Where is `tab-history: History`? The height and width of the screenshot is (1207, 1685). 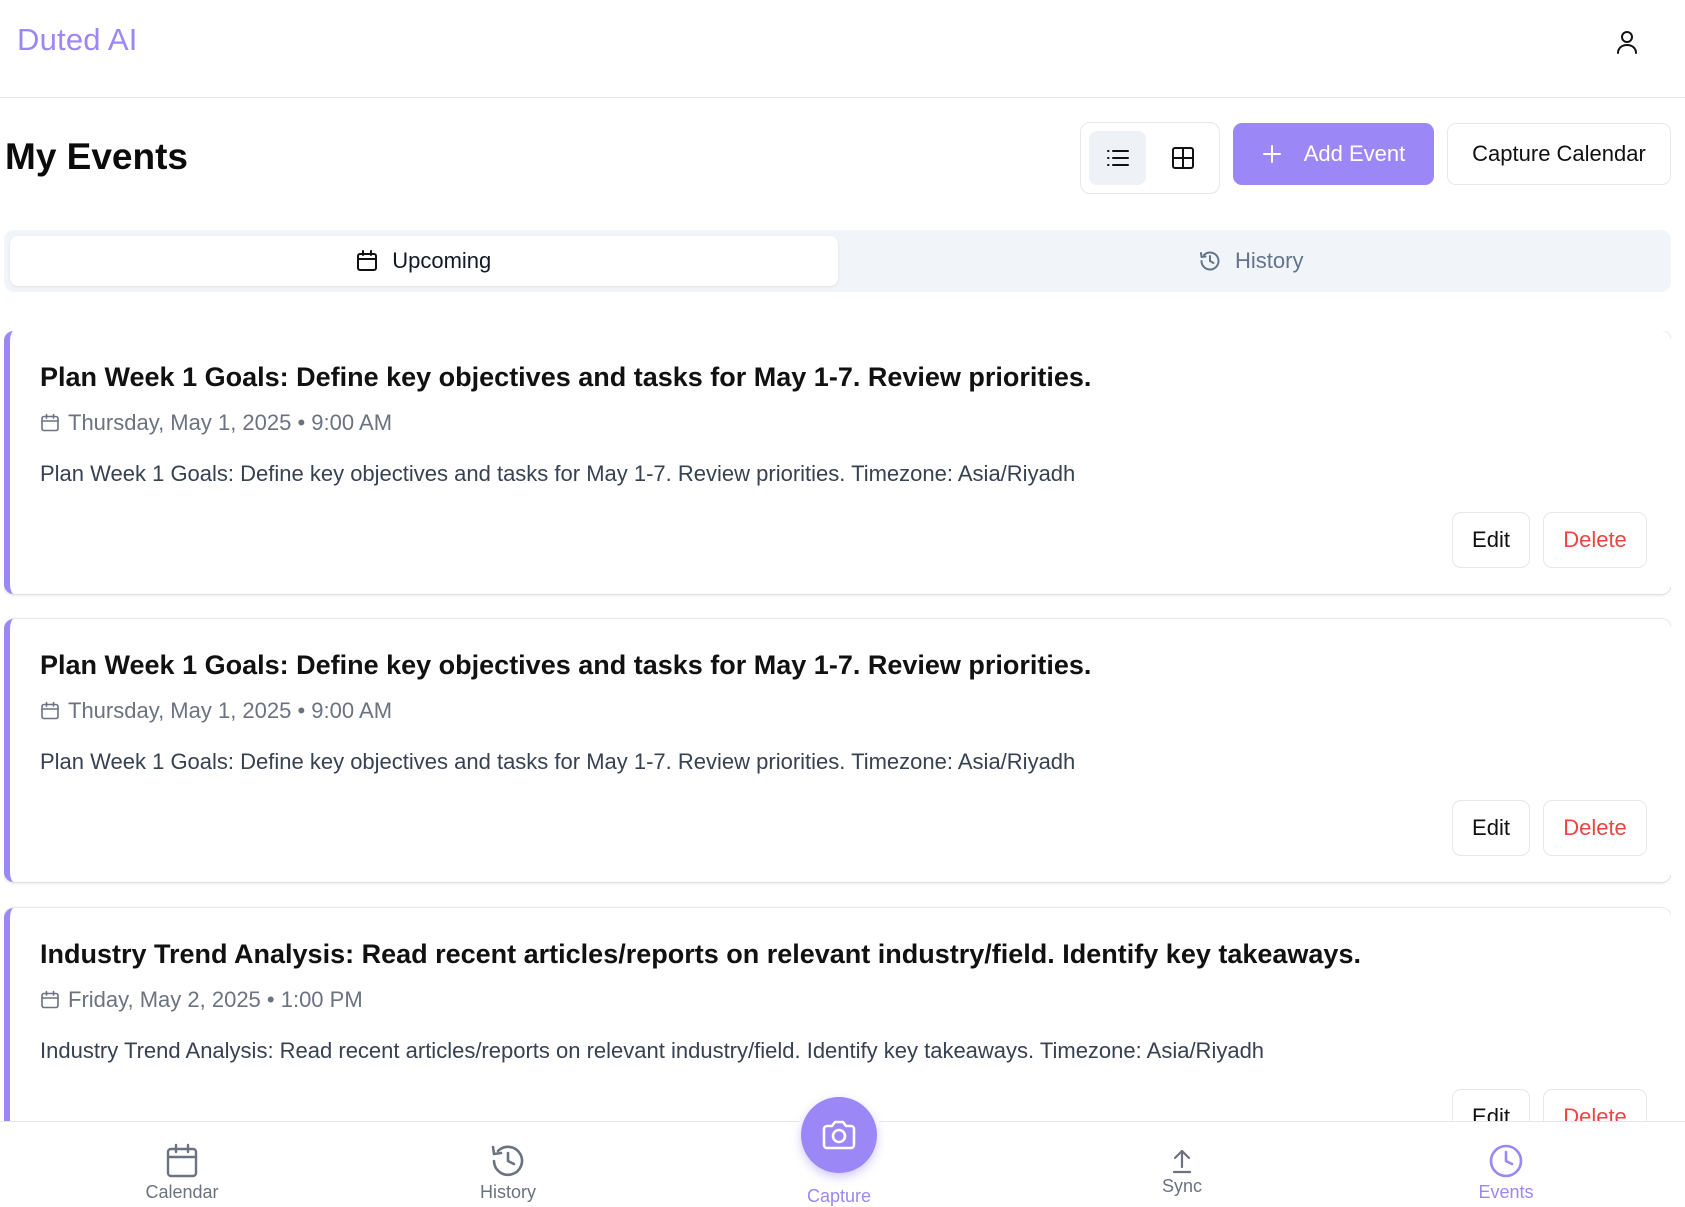
tab-history: History is located at coordinates (1252, 261).